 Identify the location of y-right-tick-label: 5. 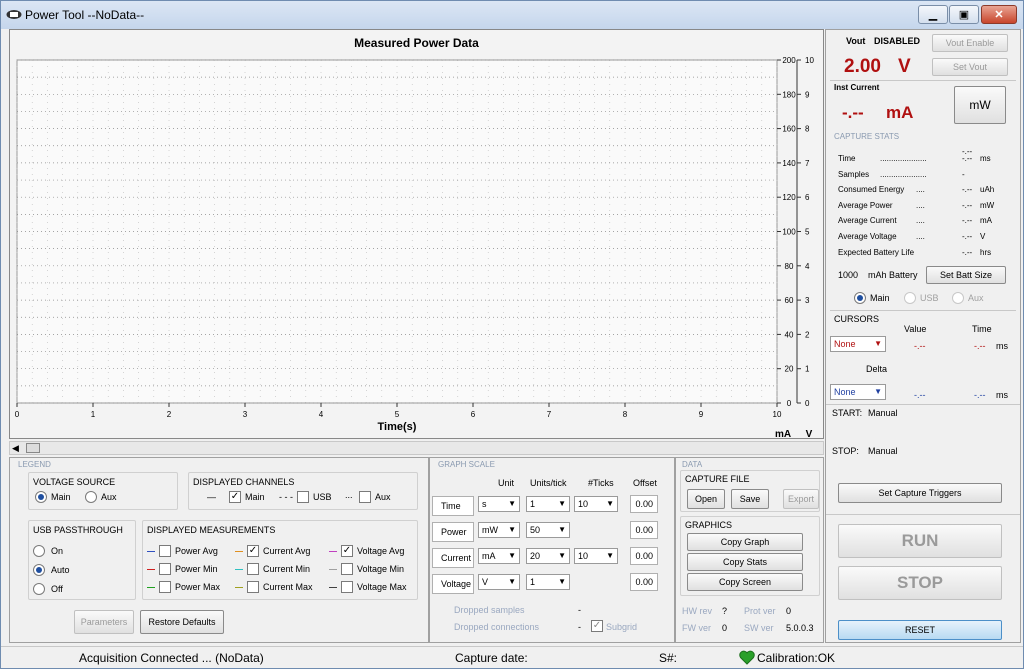
(807, 232).